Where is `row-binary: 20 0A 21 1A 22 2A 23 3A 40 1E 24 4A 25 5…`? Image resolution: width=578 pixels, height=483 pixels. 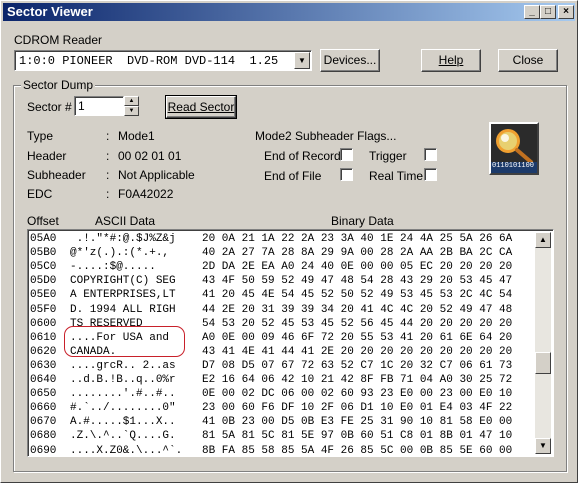 row-binary: 20 0A 21 1A 22 2A 23 3A 40 1E 24 4A 25 5… is located at coordinates (357, 239).